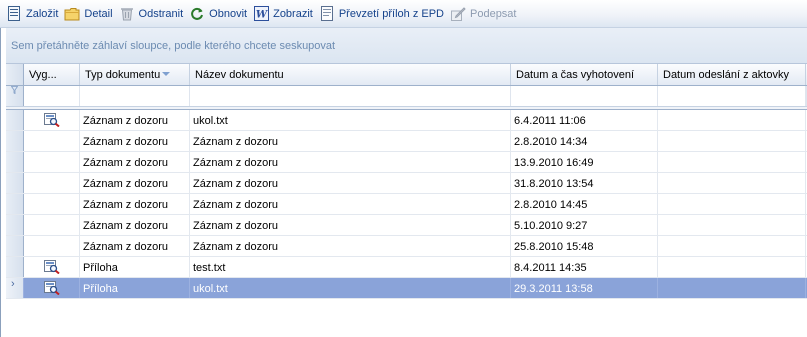  What do you see at coordinates (732, 74) in the screenshot?
I see `column-header-sent-date: Datum odeslání z aktovky` at bounding box center [732, 74].